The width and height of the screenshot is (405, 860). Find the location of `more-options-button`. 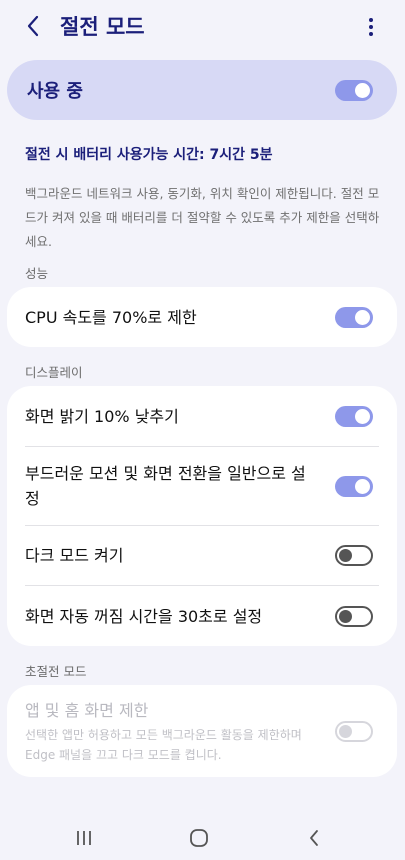

more-options-button is located at coordinates (371, 27).